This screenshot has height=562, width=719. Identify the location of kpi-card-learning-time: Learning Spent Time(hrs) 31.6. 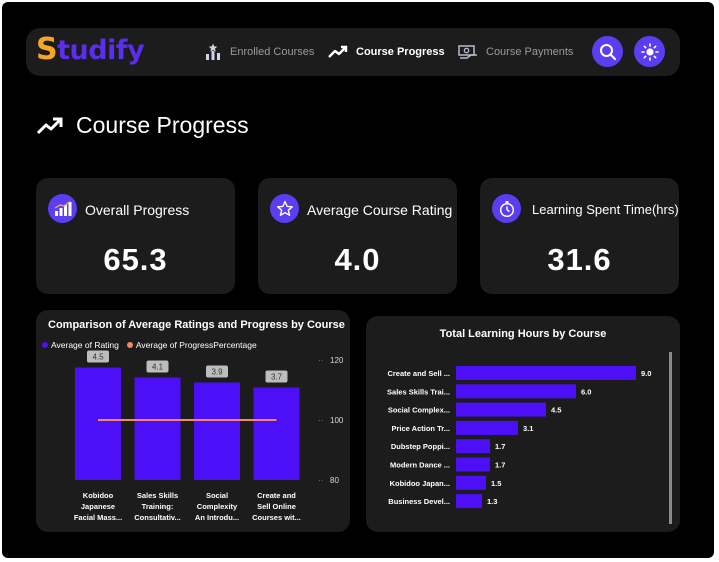
(579, 236).